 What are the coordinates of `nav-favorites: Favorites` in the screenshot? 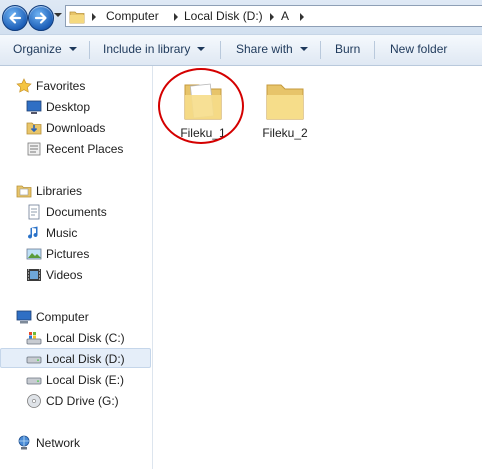 It's located at (81, 86).